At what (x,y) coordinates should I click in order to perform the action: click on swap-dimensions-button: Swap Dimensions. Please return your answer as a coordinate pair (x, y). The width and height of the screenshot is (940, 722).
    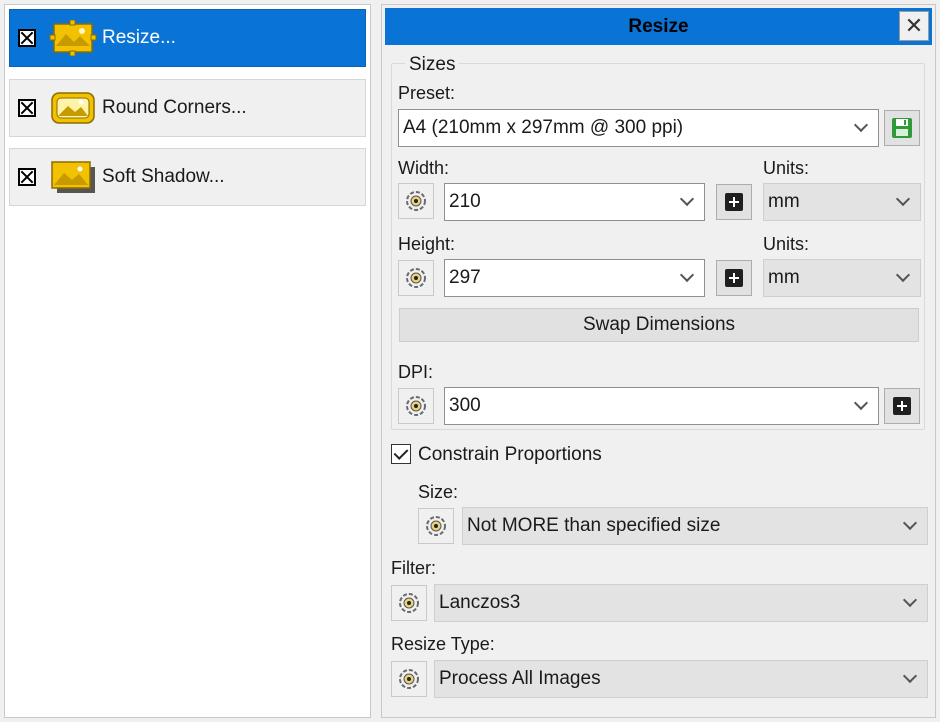
    Looking at the image, I should click on (659, 325).